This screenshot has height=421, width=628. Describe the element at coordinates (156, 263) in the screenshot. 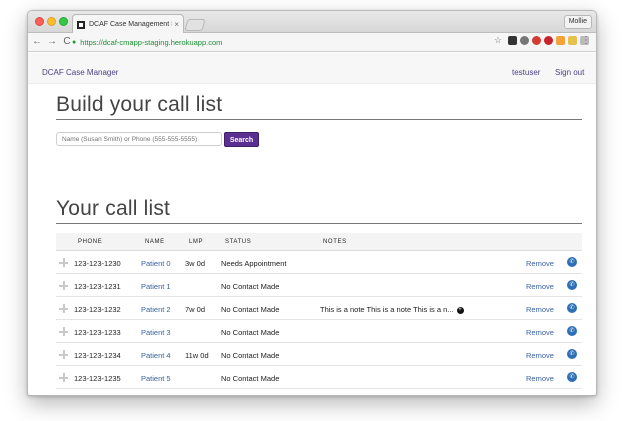

I see `patient-link: Patient 0` at that location.